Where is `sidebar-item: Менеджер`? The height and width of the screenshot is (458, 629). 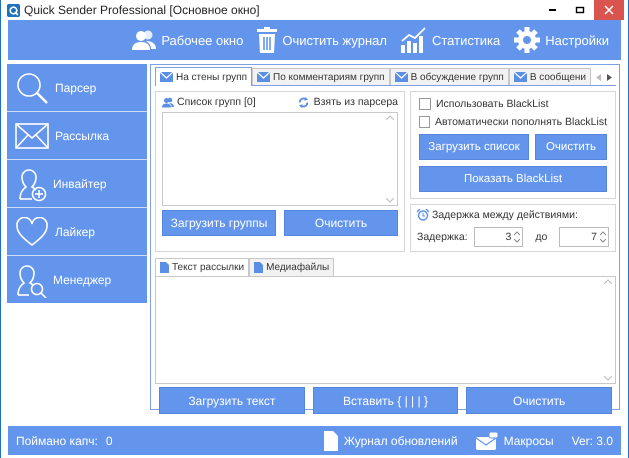 sidebar-item: Менеджер is located at coordinates (77, 279).